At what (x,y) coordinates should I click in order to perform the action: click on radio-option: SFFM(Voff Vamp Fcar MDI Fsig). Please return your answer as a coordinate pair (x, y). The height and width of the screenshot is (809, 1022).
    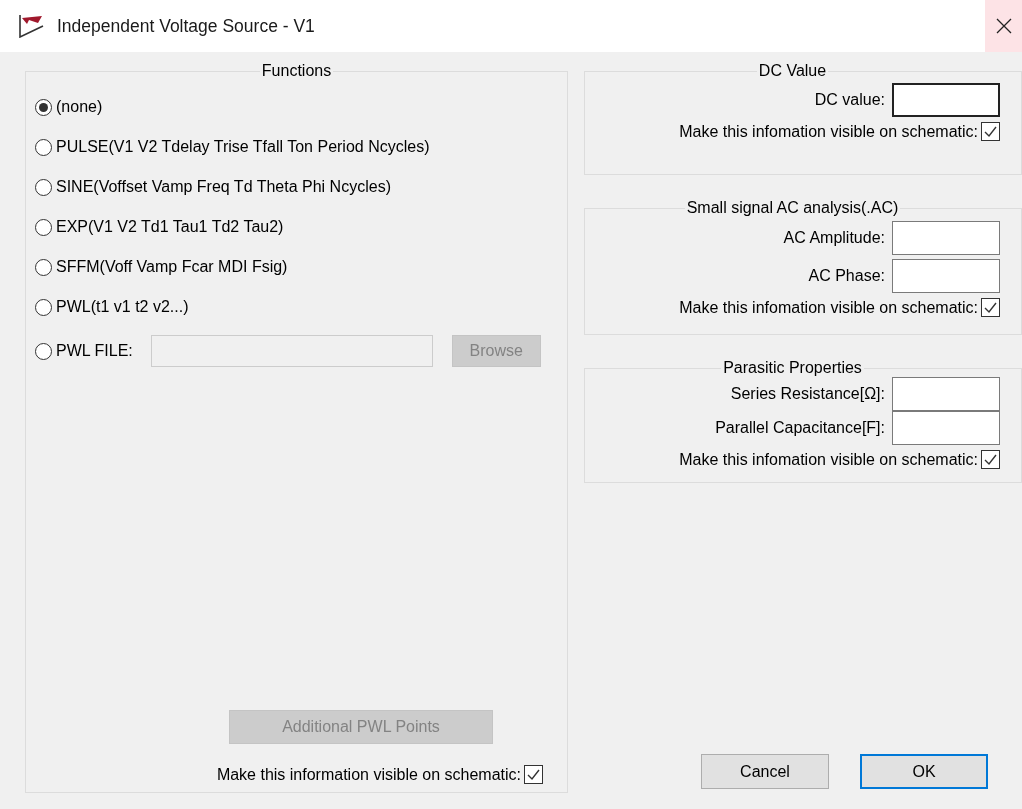
    Looking at the image, I should click on (161, 267).